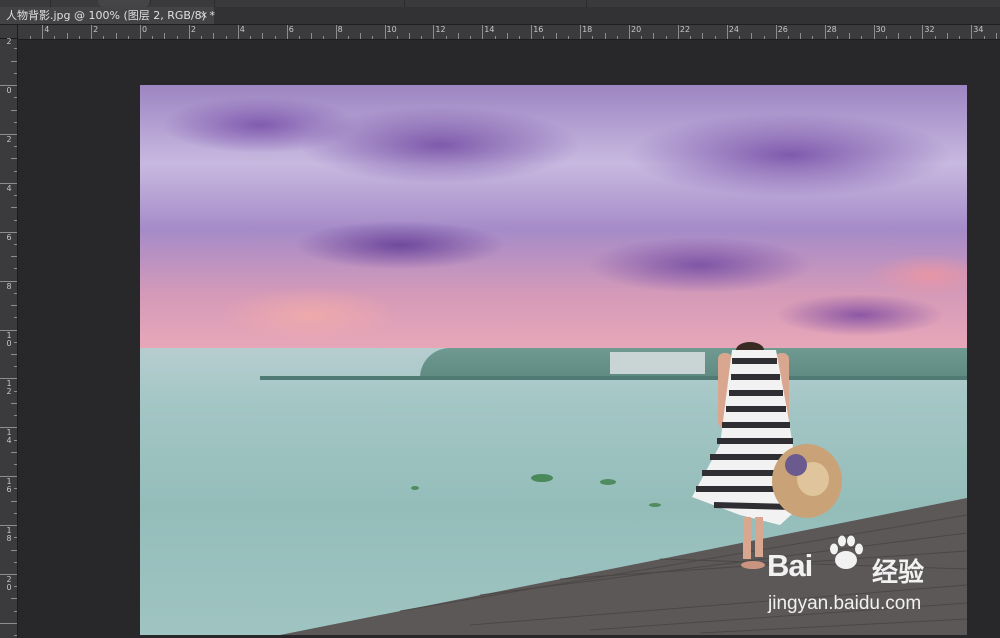 The image size is (1000, 638). I want to click on ruler-label: 32, so click(929, 29).